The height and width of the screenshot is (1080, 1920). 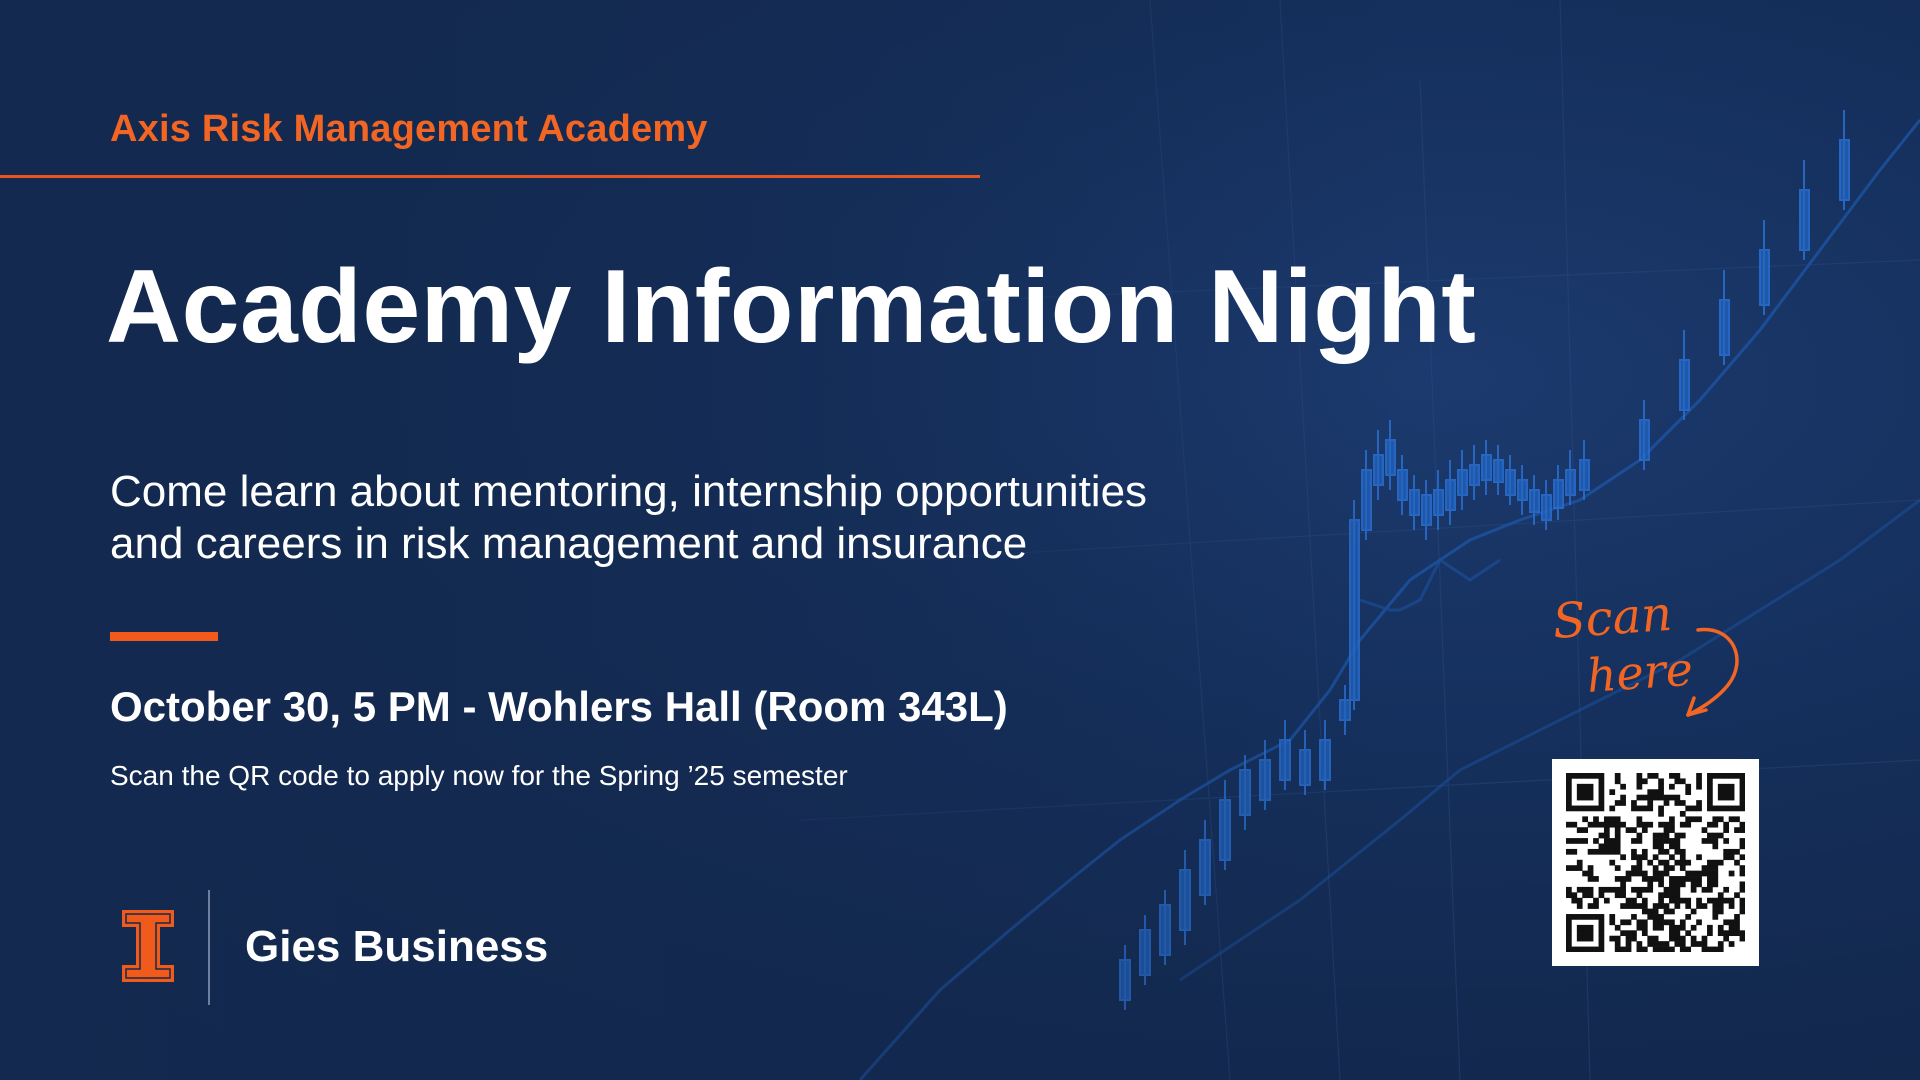 I want to click on illinois-block-i-logo, so click(x=148, y=946).